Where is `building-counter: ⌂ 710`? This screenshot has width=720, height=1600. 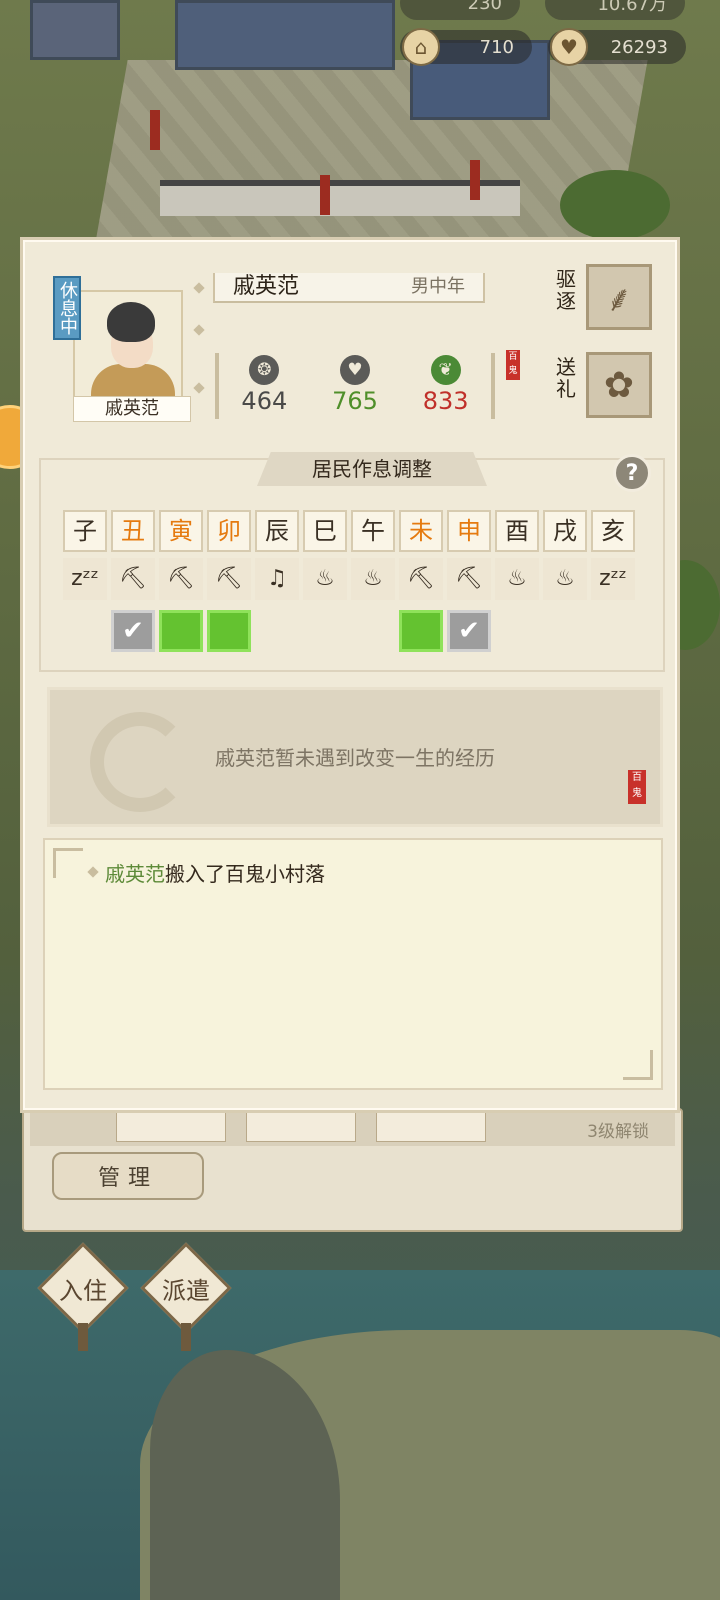 building-counter: ⌂ 710 is located at coordinates (466, 47).